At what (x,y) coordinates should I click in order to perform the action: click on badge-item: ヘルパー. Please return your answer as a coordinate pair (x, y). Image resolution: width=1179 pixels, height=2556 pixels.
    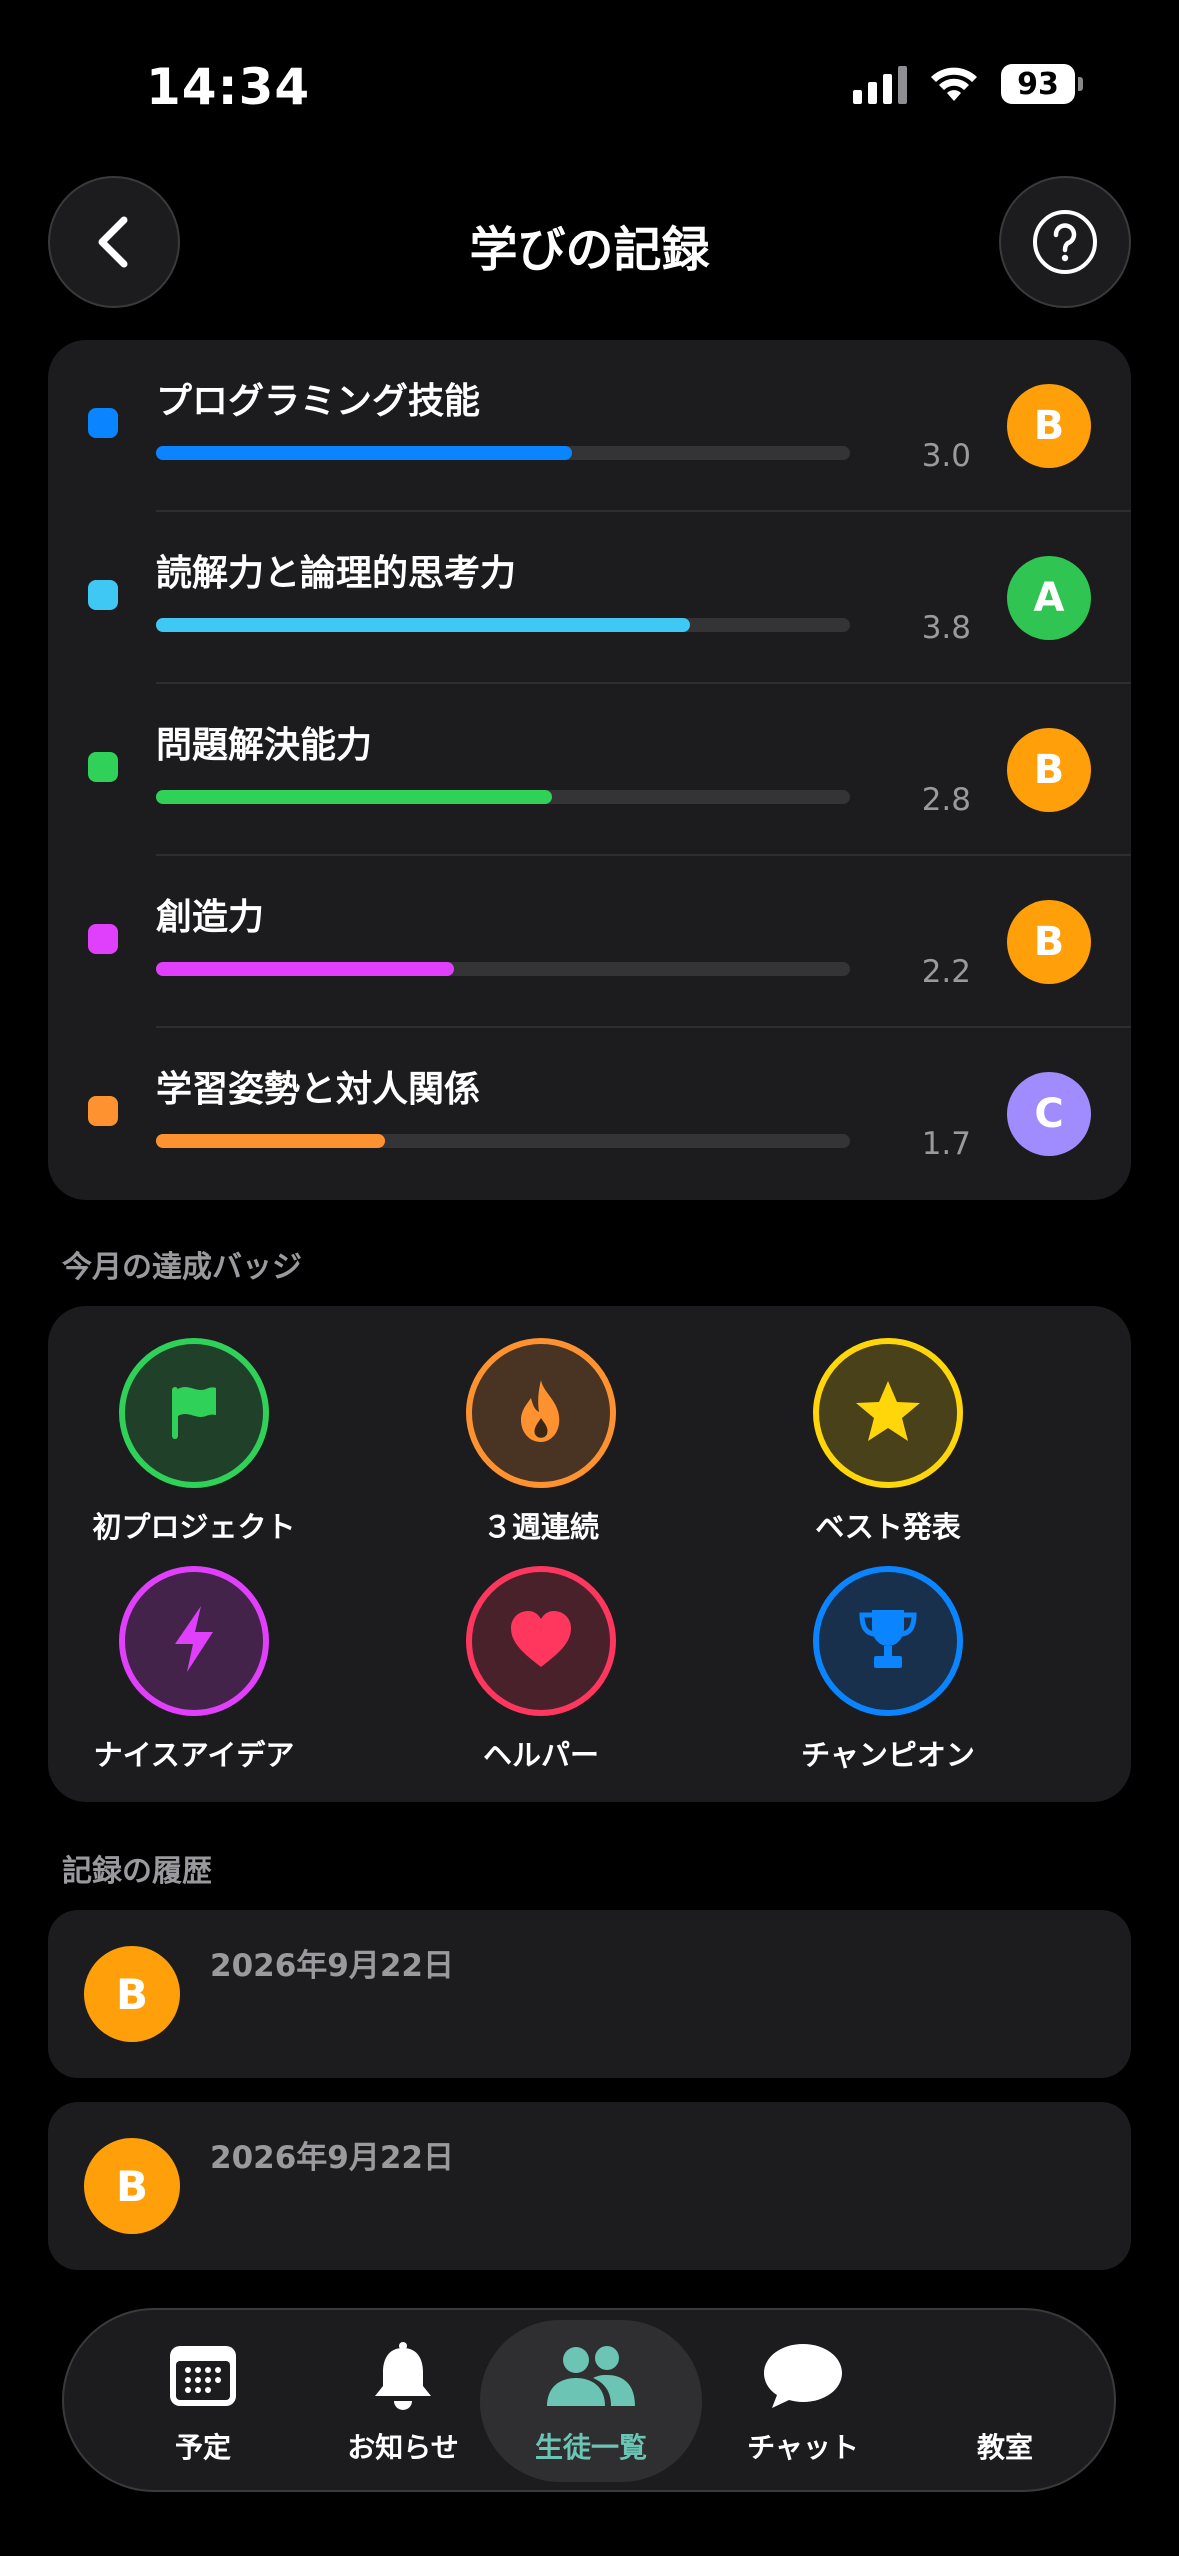
    Looking at the image, I should click on (541, 1670).